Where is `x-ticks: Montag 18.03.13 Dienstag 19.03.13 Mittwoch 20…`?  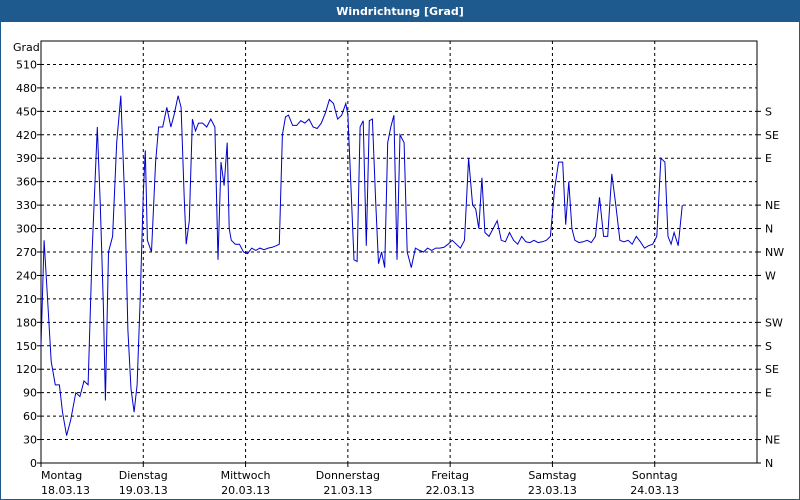
x-ticks: Montag 18.03.13 Dienstag 19.03.13 Mittwoch 20… is located at coordinates (359, 480).